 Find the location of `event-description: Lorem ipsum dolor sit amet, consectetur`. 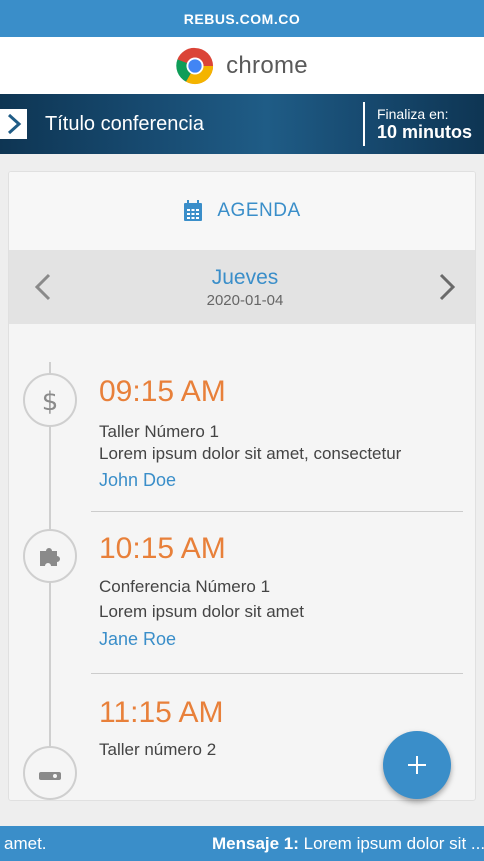

event-description: Lorem ipsum dolor sit amet, consectetur is located at coordinates (250, 453).